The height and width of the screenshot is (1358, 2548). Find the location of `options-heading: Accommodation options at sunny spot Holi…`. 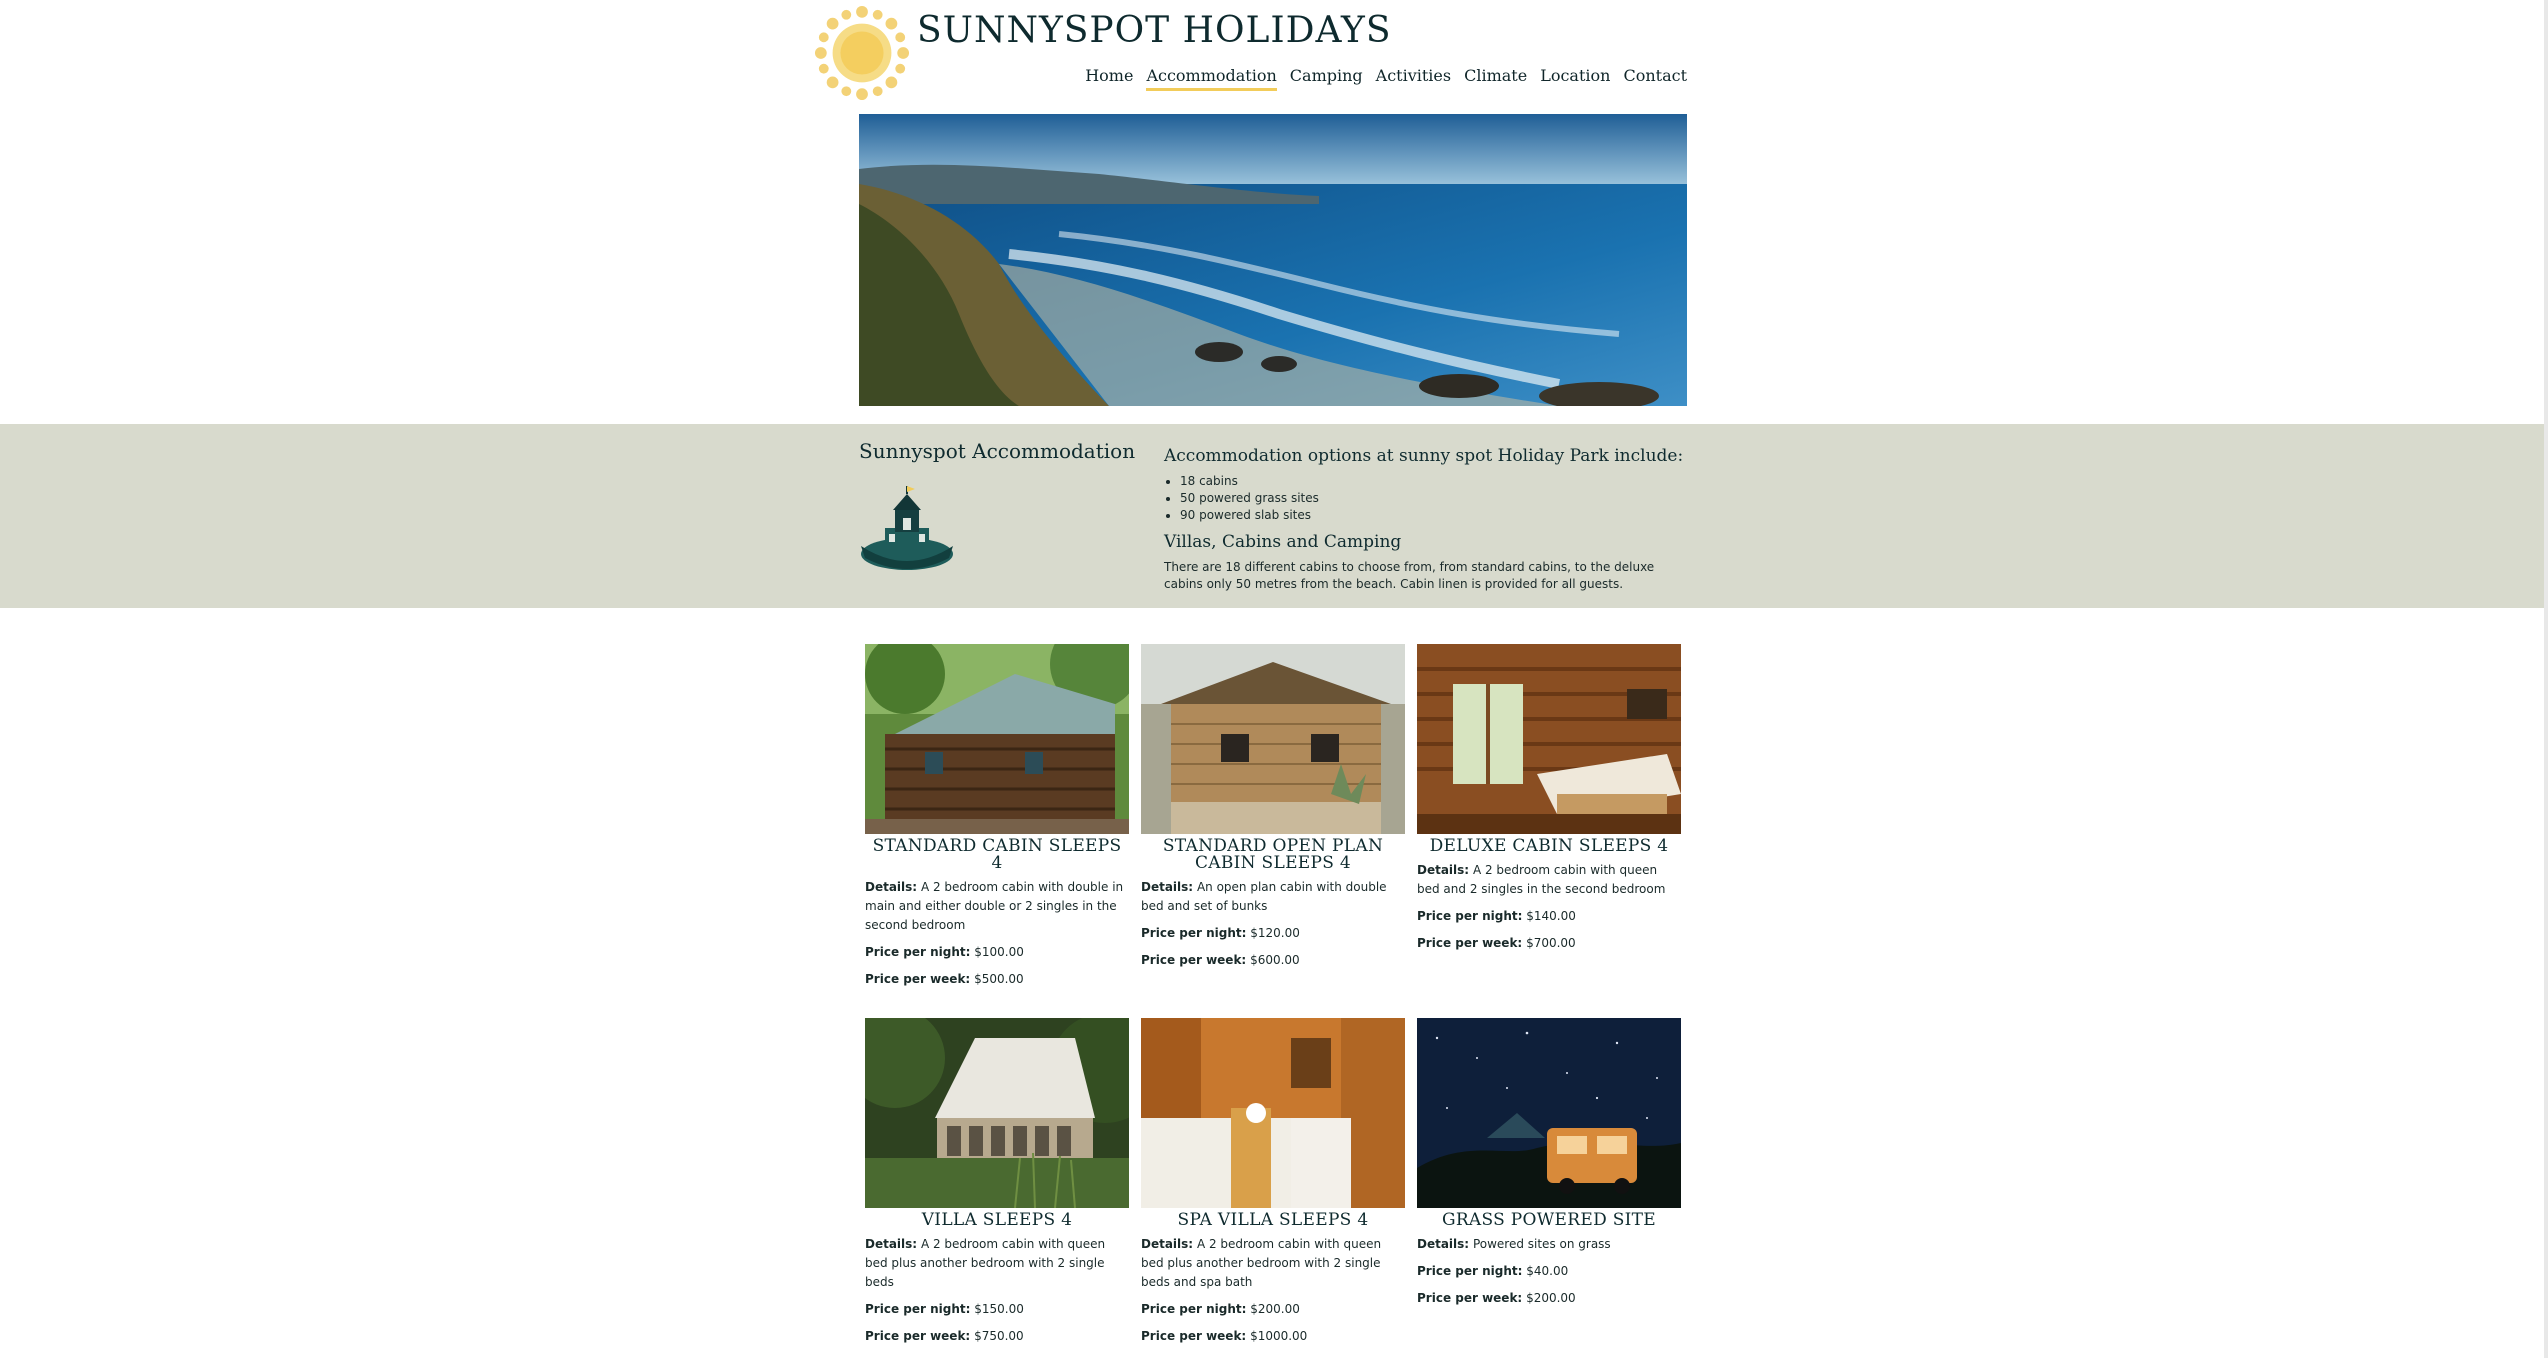

options-heading: Accommodation options at sunny spot Holi… is located at coordinates (1424, 456).